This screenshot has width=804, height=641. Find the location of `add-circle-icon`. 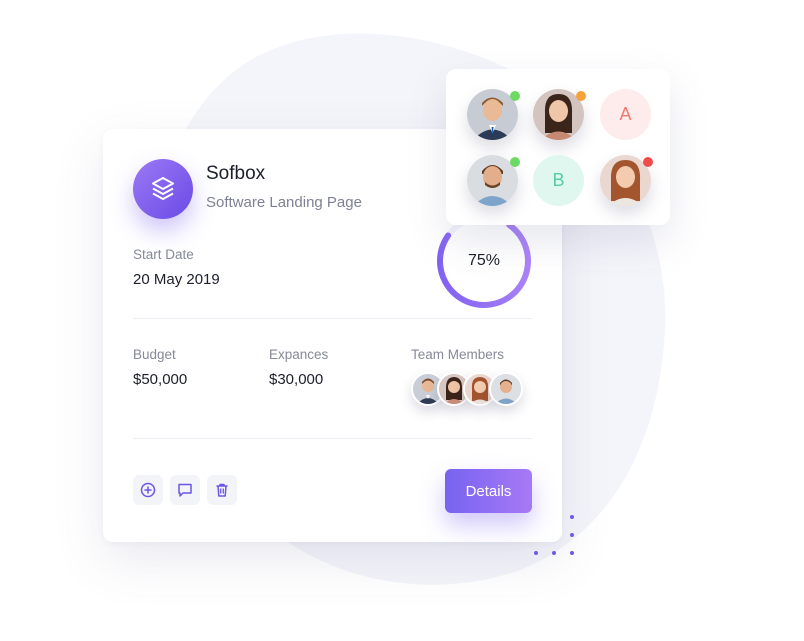

add-circle-icon is located at coordinates (148, 490).